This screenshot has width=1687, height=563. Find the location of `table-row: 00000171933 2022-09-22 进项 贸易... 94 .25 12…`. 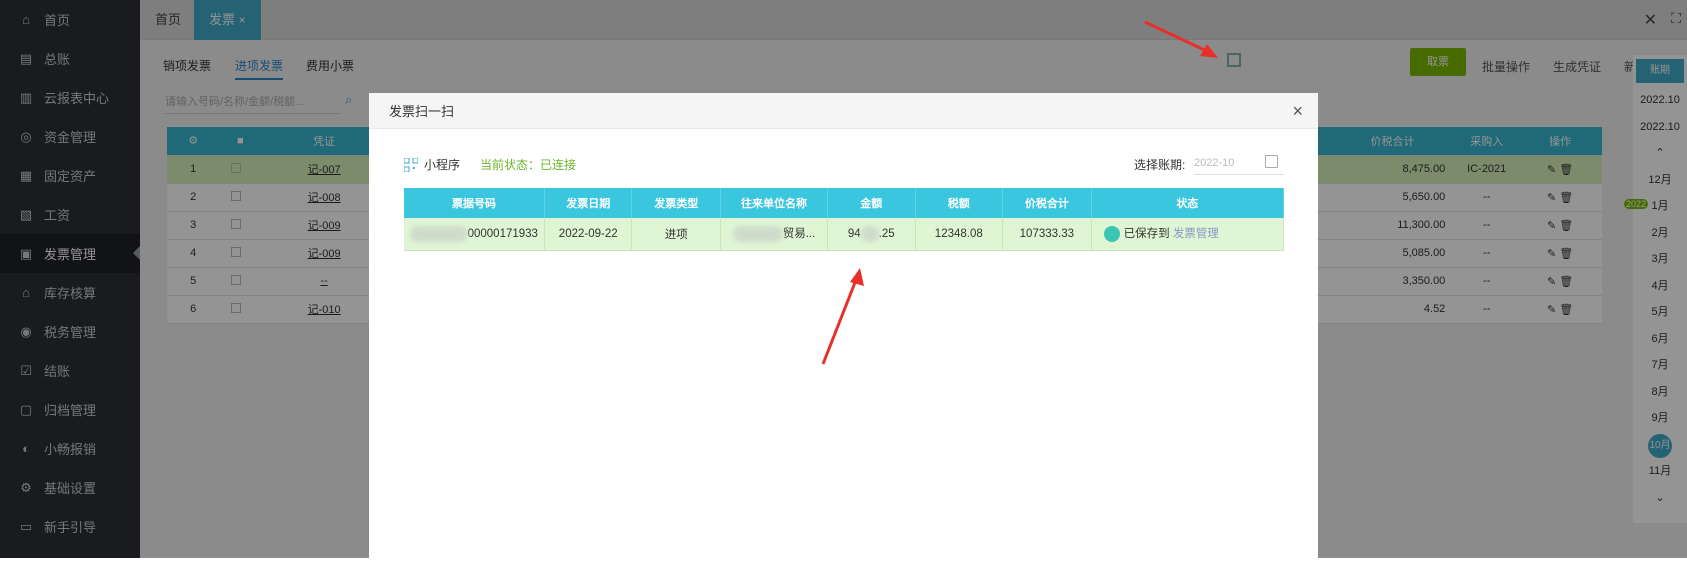

table-row: 00000171933 2022-09-22 进项 贸易... 94 .25 12… is located at coordinates (844, 234).